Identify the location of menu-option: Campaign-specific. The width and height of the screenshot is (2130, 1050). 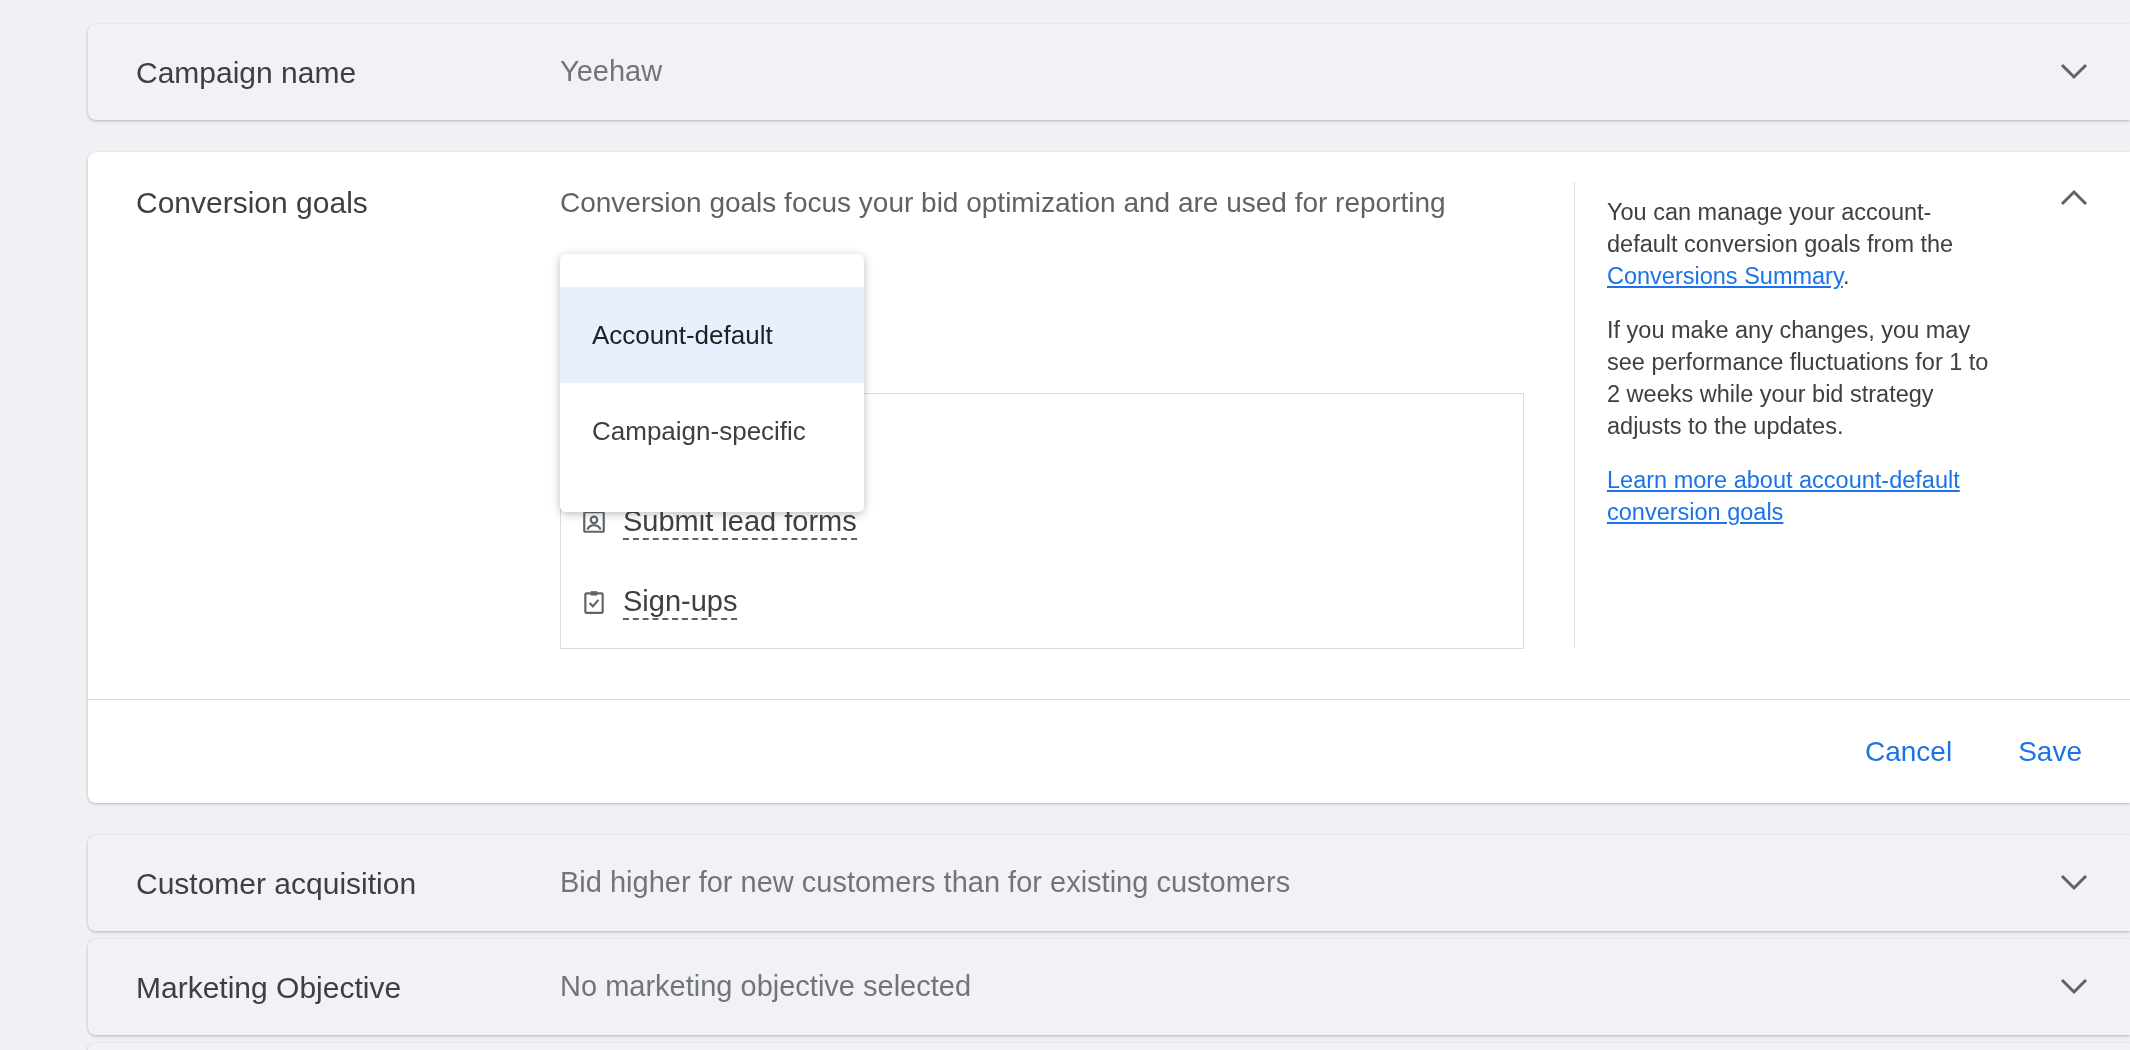
(712, 431).